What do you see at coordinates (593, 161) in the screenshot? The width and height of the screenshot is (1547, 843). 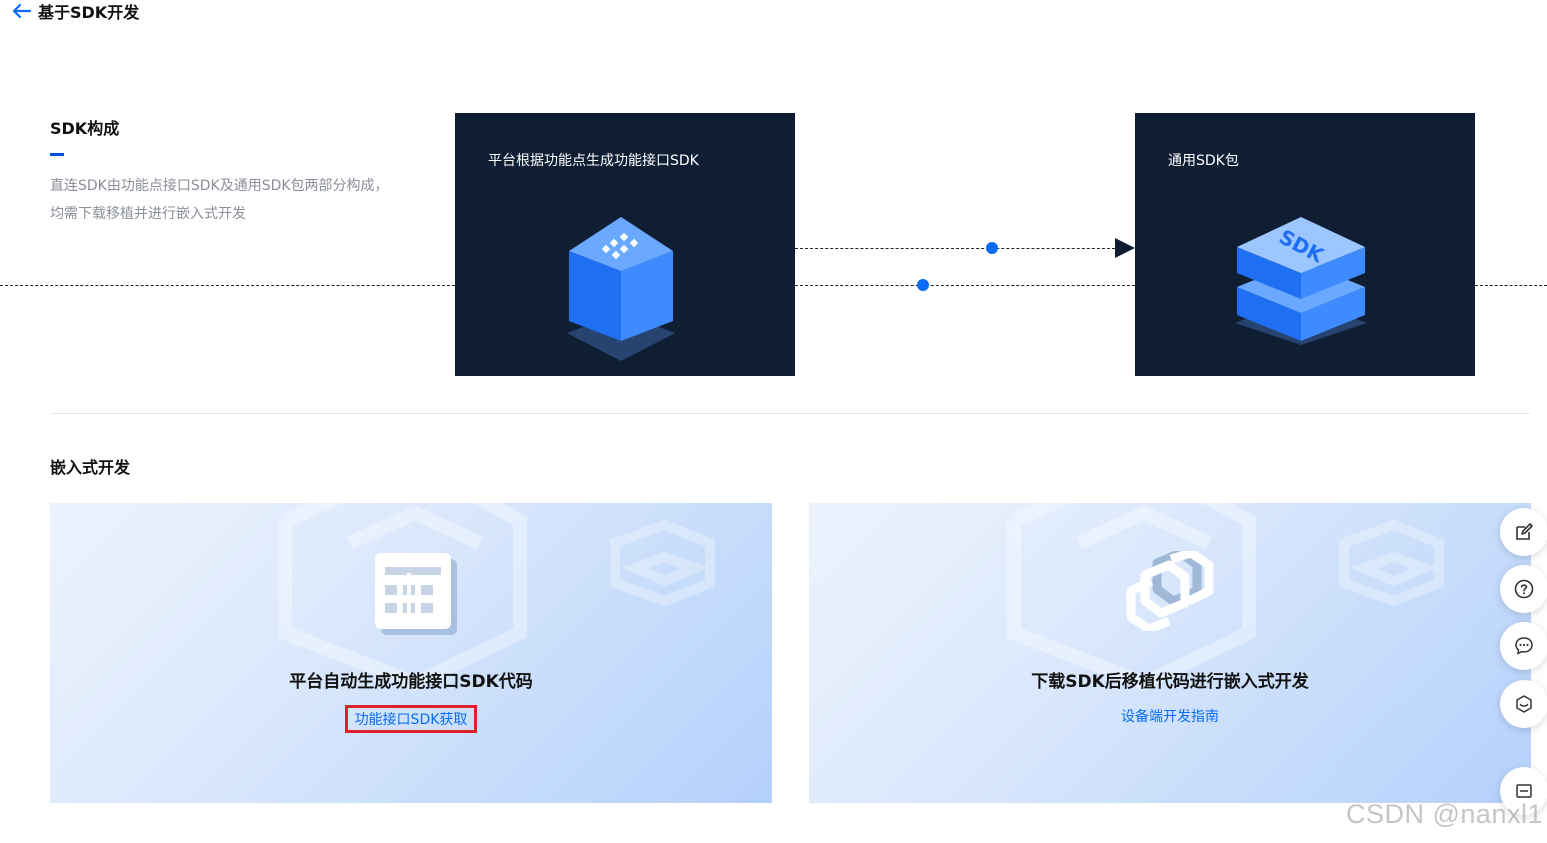 I see `feature-sdk-card-title: 平台根据功能点生成功能接口SDK` at bounding box center [593, 161].